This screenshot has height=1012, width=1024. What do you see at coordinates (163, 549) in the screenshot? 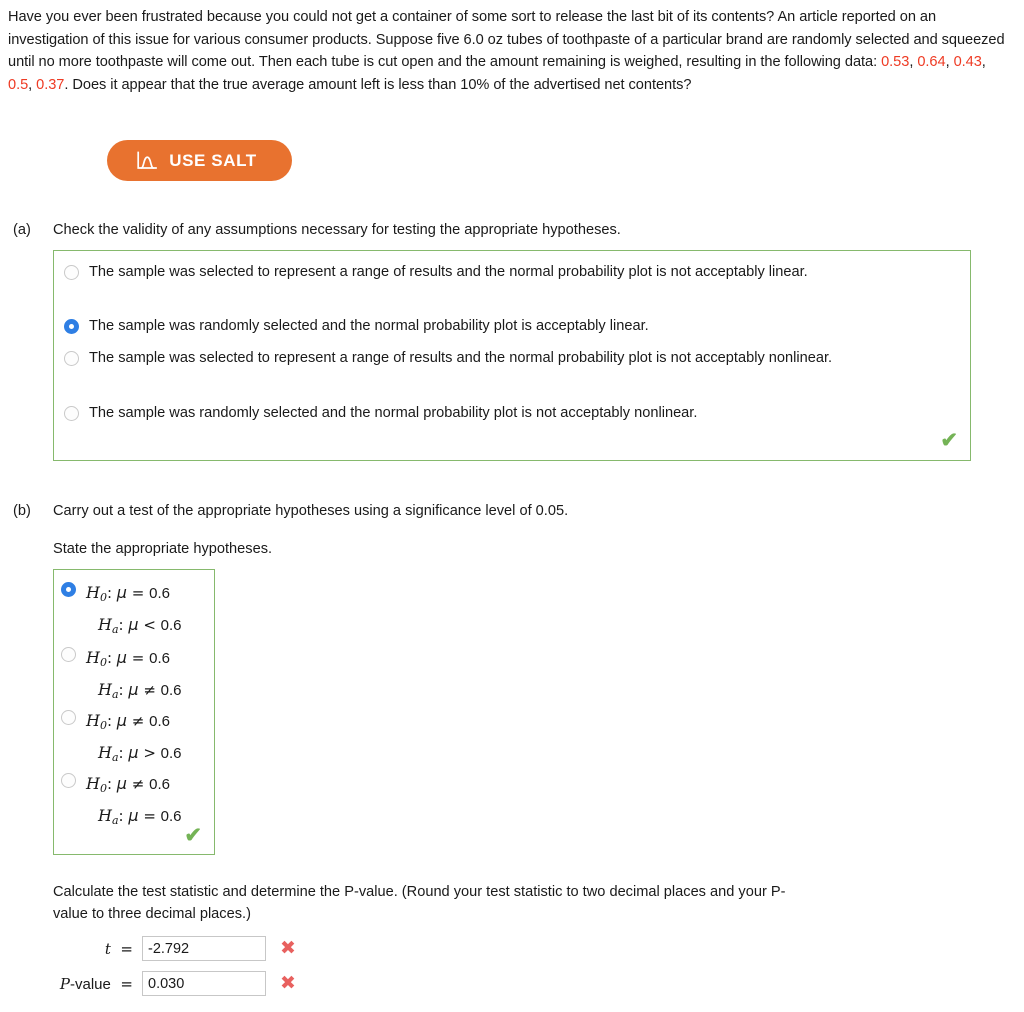
I see `part-b-subprompt: State the appropriate hypotheses.` at bounding box center [163, 549].